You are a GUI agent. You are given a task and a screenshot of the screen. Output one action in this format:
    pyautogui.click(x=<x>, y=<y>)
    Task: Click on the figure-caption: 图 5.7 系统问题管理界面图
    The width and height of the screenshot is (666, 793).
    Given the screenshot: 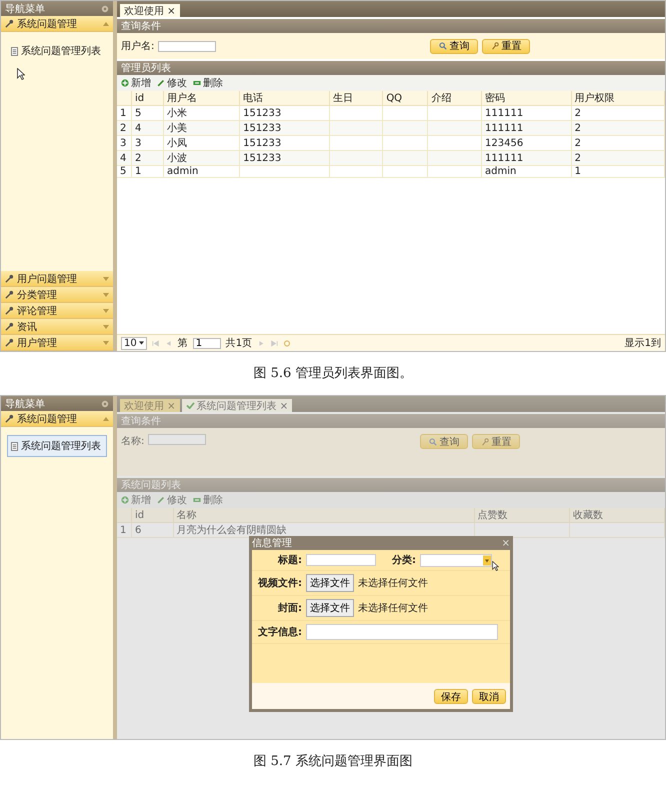 What is the action you would take?
    pyautogui.click(x=333, y=762)
    